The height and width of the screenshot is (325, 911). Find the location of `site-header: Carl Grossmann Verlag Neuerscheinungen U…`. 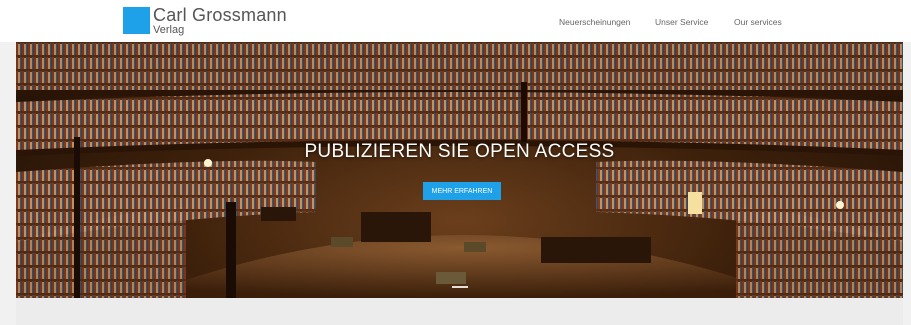

site-header: Carl Grossmann Verlag Neuerscheinungen U… is located at coordinates (455, 21).